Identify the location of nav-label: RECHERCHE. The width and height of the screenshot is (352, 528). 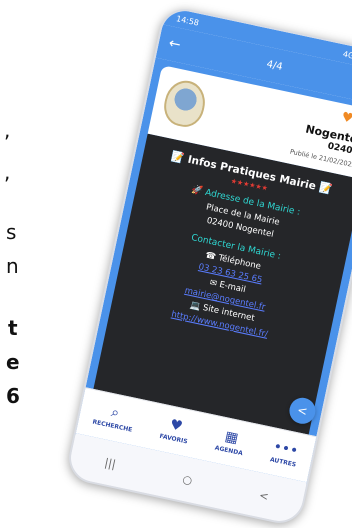
(112, 426).